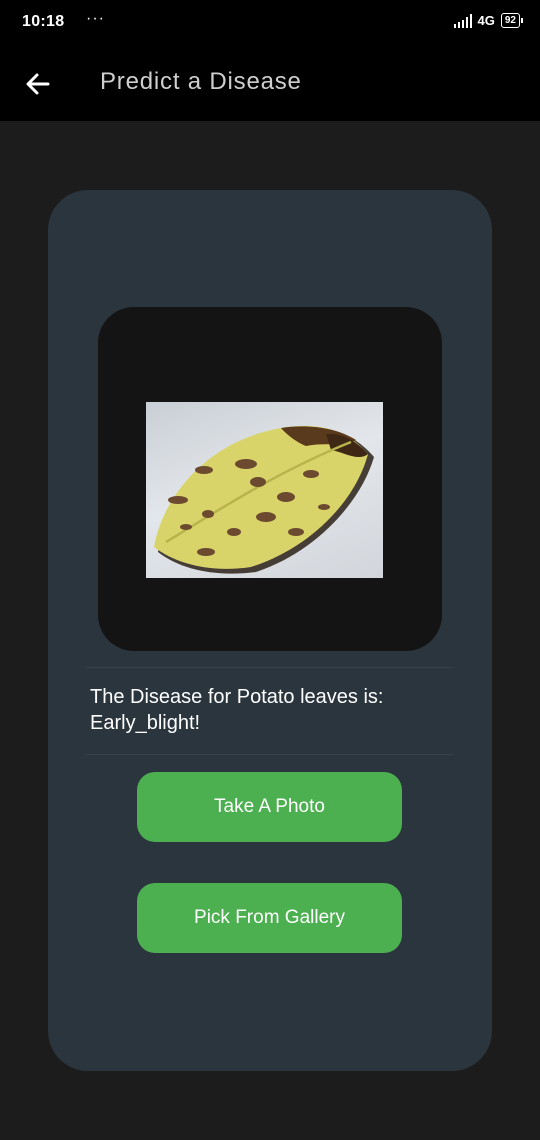 Image resolution: width=540 pixels, height=1140 pixels. Describe the element at coordinates (201, 81) in the screenshot. I see `page-title: Predict a Disease` at that location.